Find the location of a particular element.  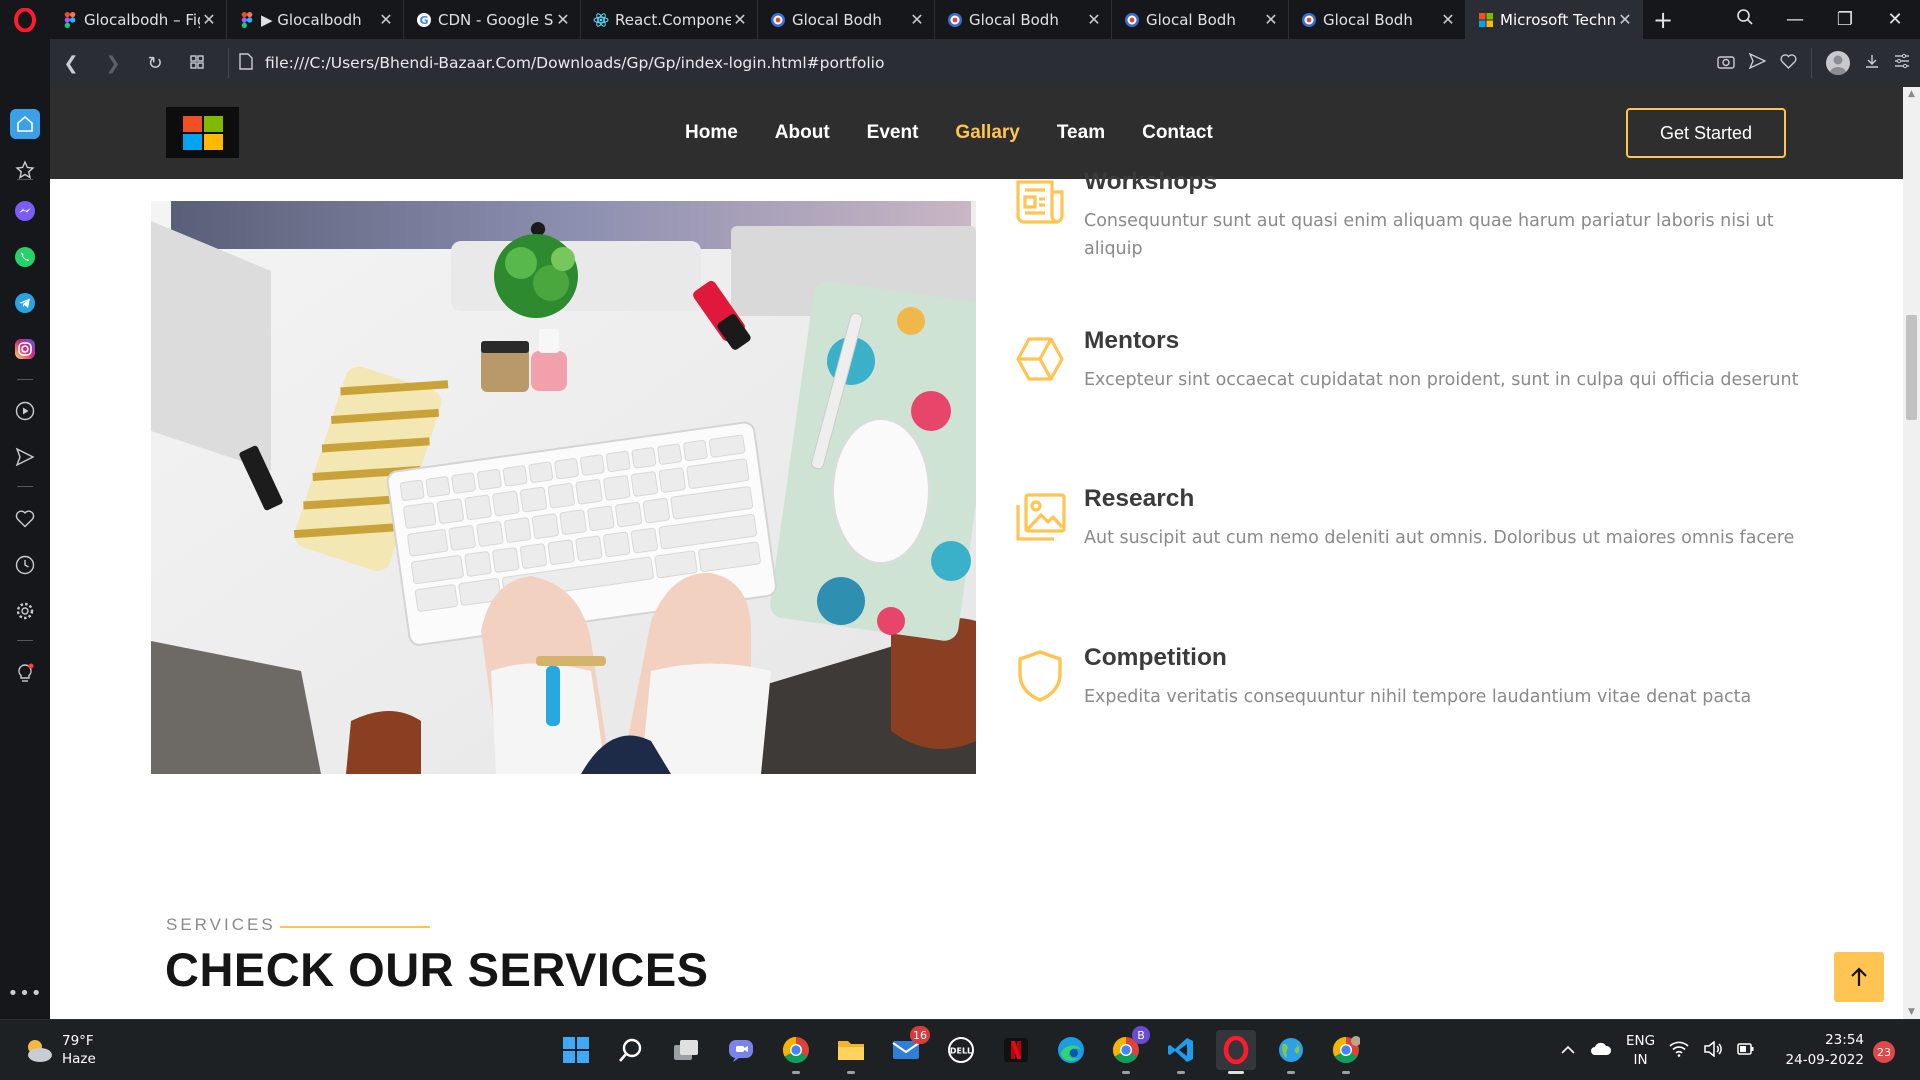

restore-button: ❐ is located at coordinates (1845, 19).